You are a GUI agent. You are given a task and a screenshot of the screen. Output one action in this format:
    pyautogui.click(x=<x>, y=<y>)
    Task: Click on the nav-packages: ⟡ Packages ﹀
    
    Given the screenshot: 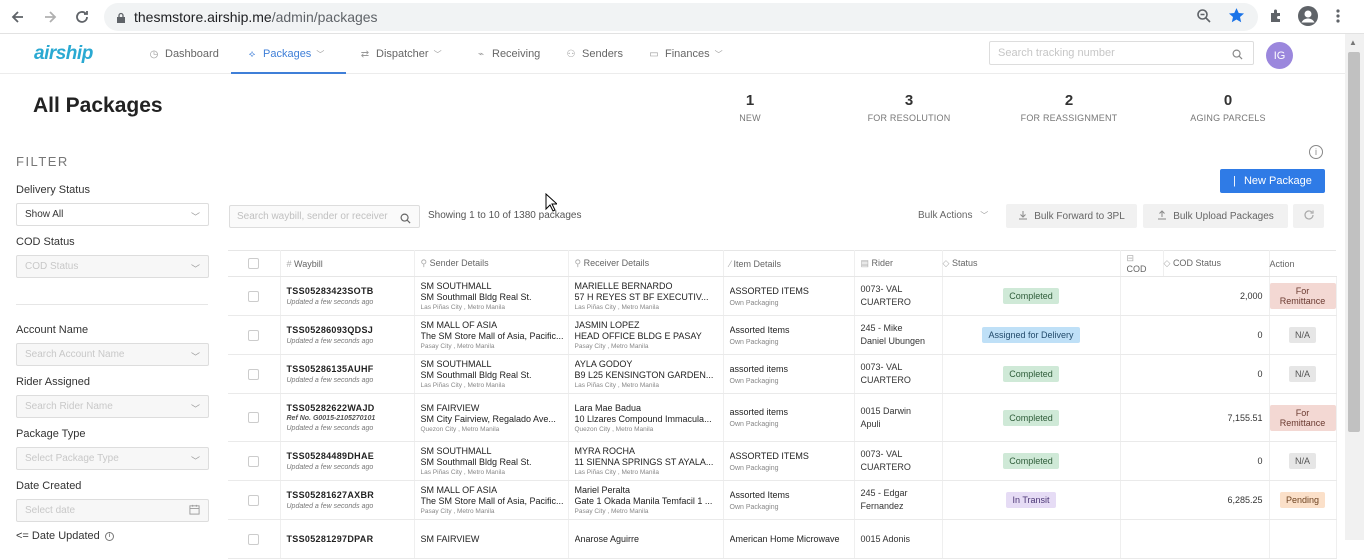 What is the action you would take?
    pyautogui.click(x=288, y=54)
    